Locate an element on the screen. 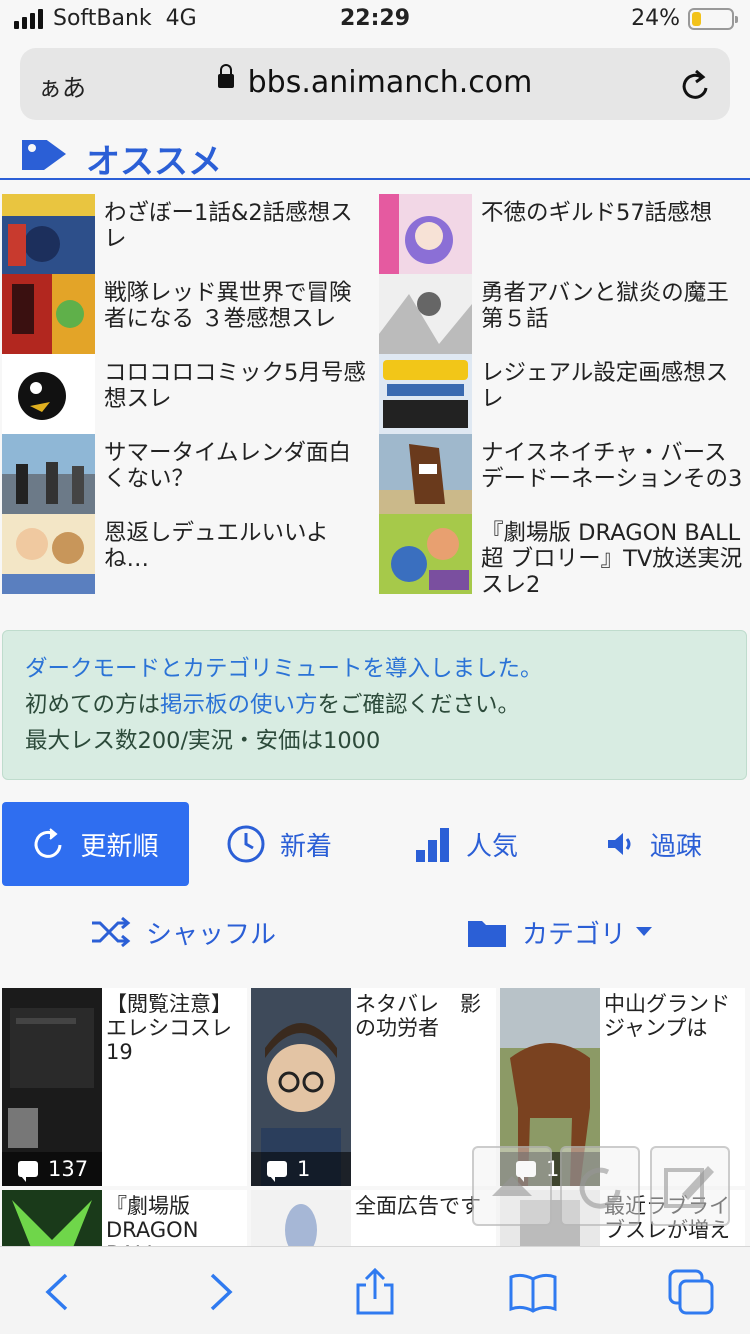  speaker-icon is located at coordinates (619, 844).